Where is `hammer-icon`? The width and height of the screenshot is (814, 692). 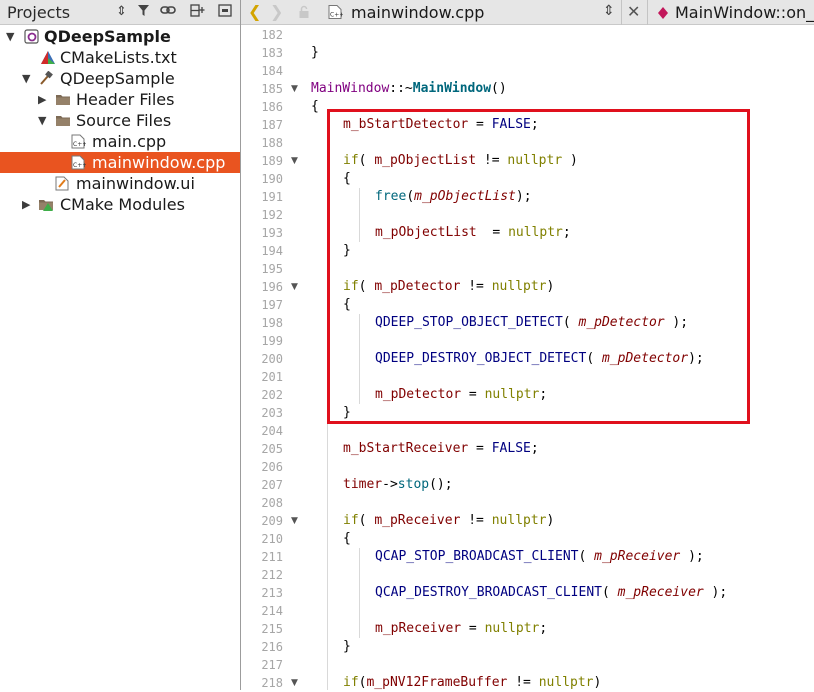 hammer-icon is located at coordinates (46, 78).